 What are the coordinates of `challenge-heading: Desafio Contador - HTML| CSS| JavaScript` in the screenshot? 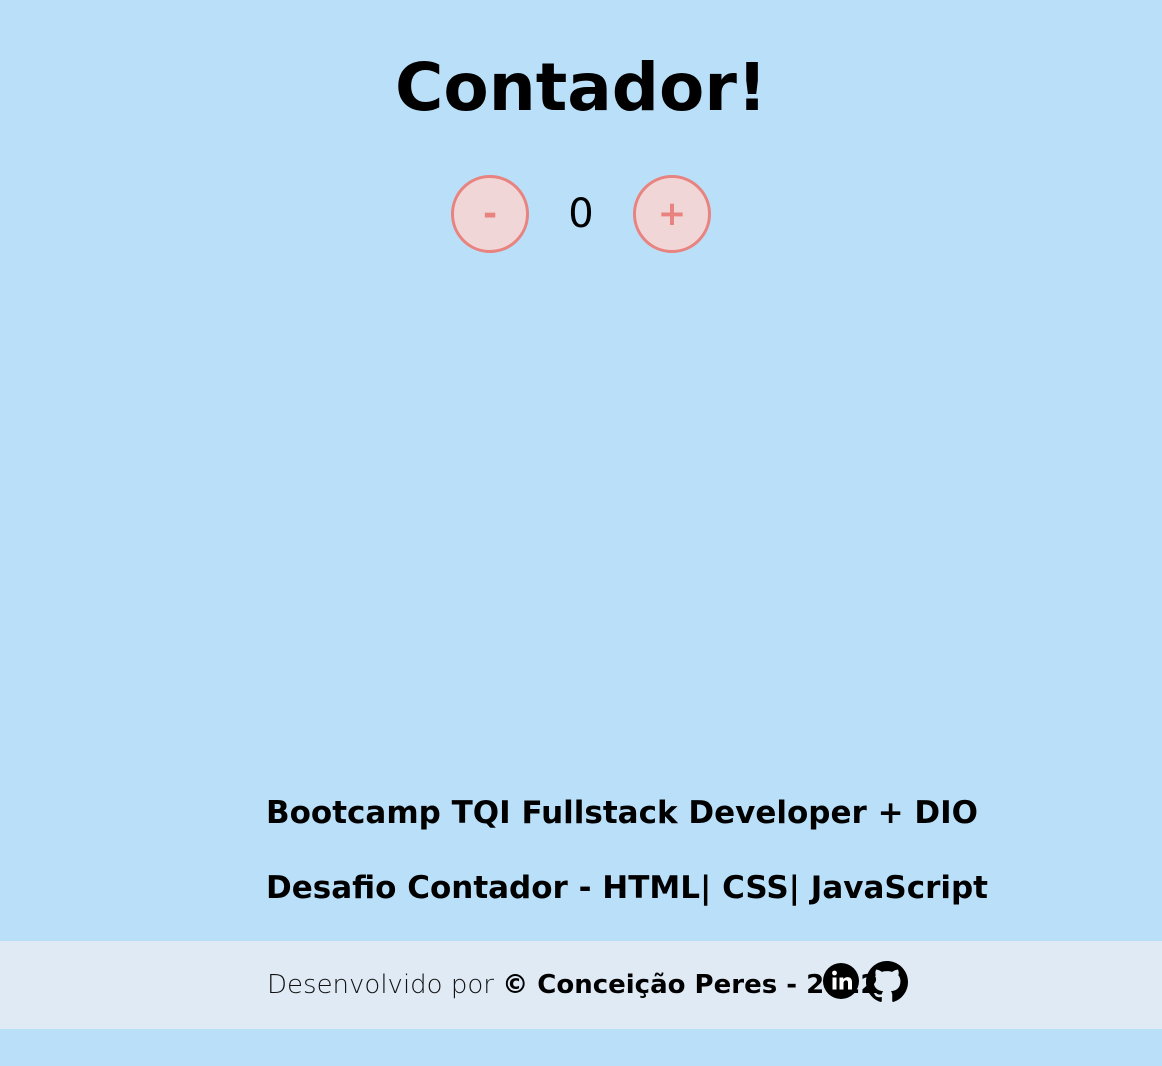 It's located at (627, 888).